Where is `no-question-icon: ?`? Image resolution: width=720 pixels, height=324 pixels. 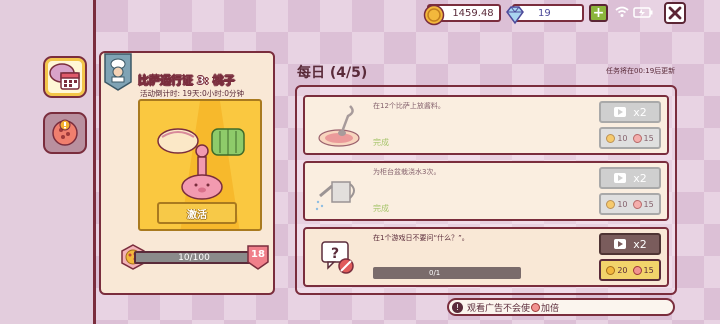
no-question-icon: ? is located at coordinates (337, 257).